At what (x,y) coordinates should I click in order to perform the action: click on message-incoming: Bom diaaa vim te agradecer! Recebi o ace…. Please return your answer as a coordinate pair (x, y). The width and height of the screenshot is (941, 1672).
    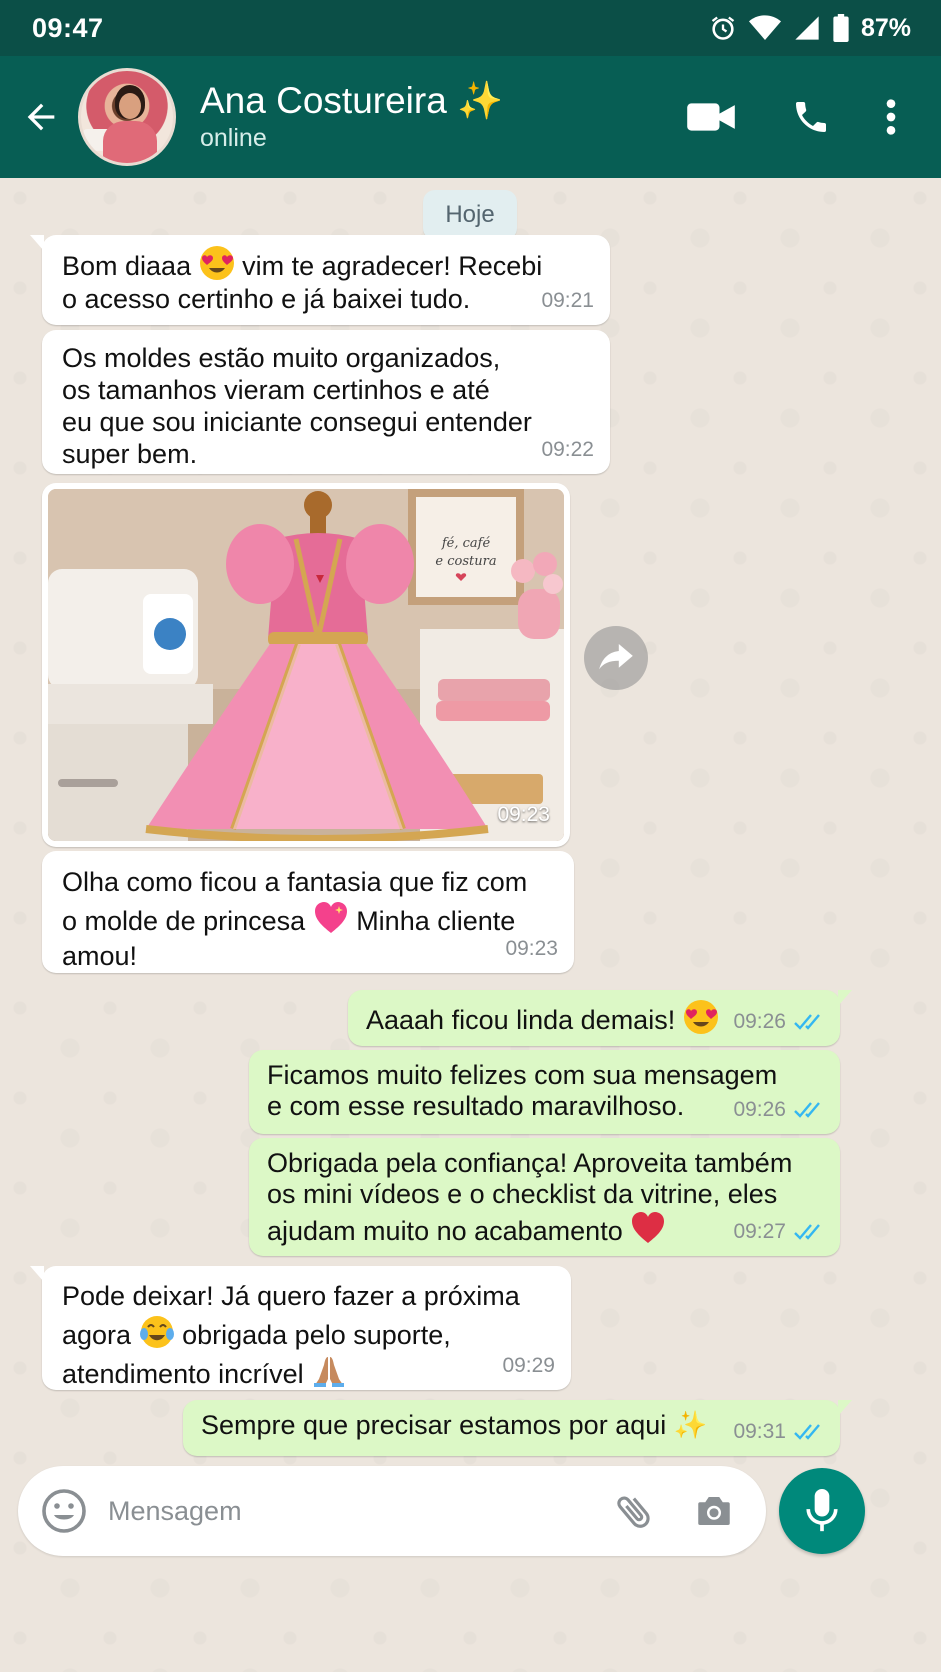
    Looking at the image, I should click on (320, 280).